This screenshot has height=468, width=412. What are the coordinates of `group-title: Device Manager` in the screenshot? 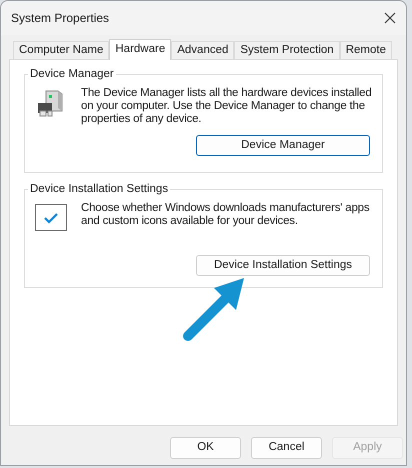 It's located at (72, 74).